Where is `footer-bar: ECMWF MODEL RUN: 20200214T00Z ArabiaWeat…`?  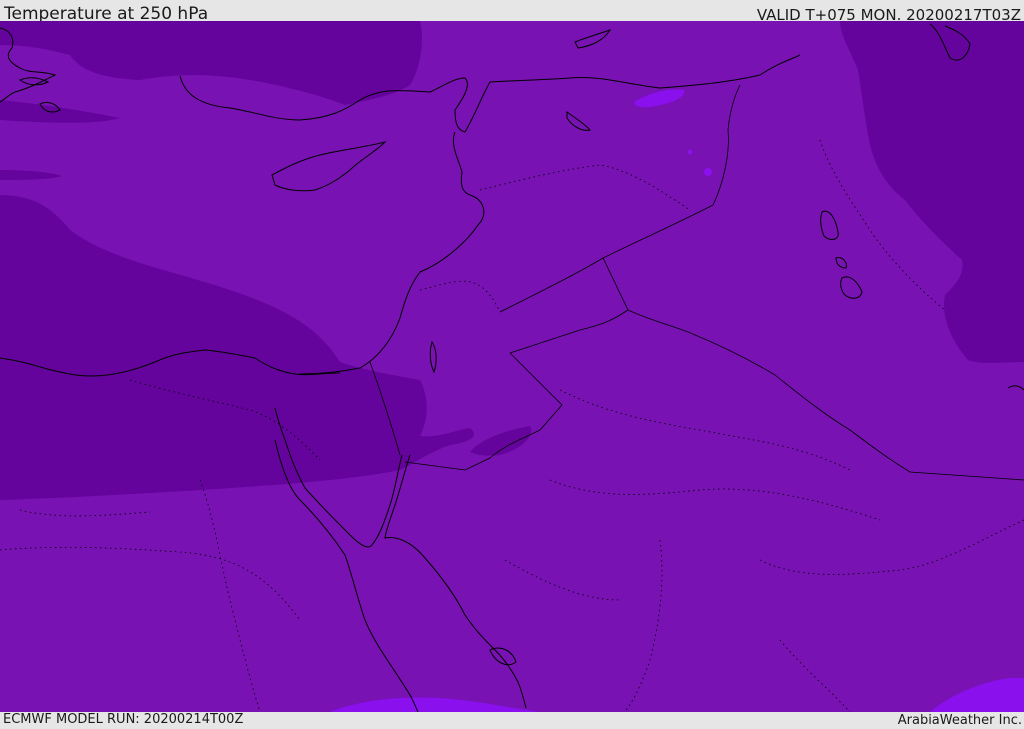 footer-bar: ECMWF MODEL RUN: 20200214T00Z ArabiaWeat… is located at coordinates (512, 720).